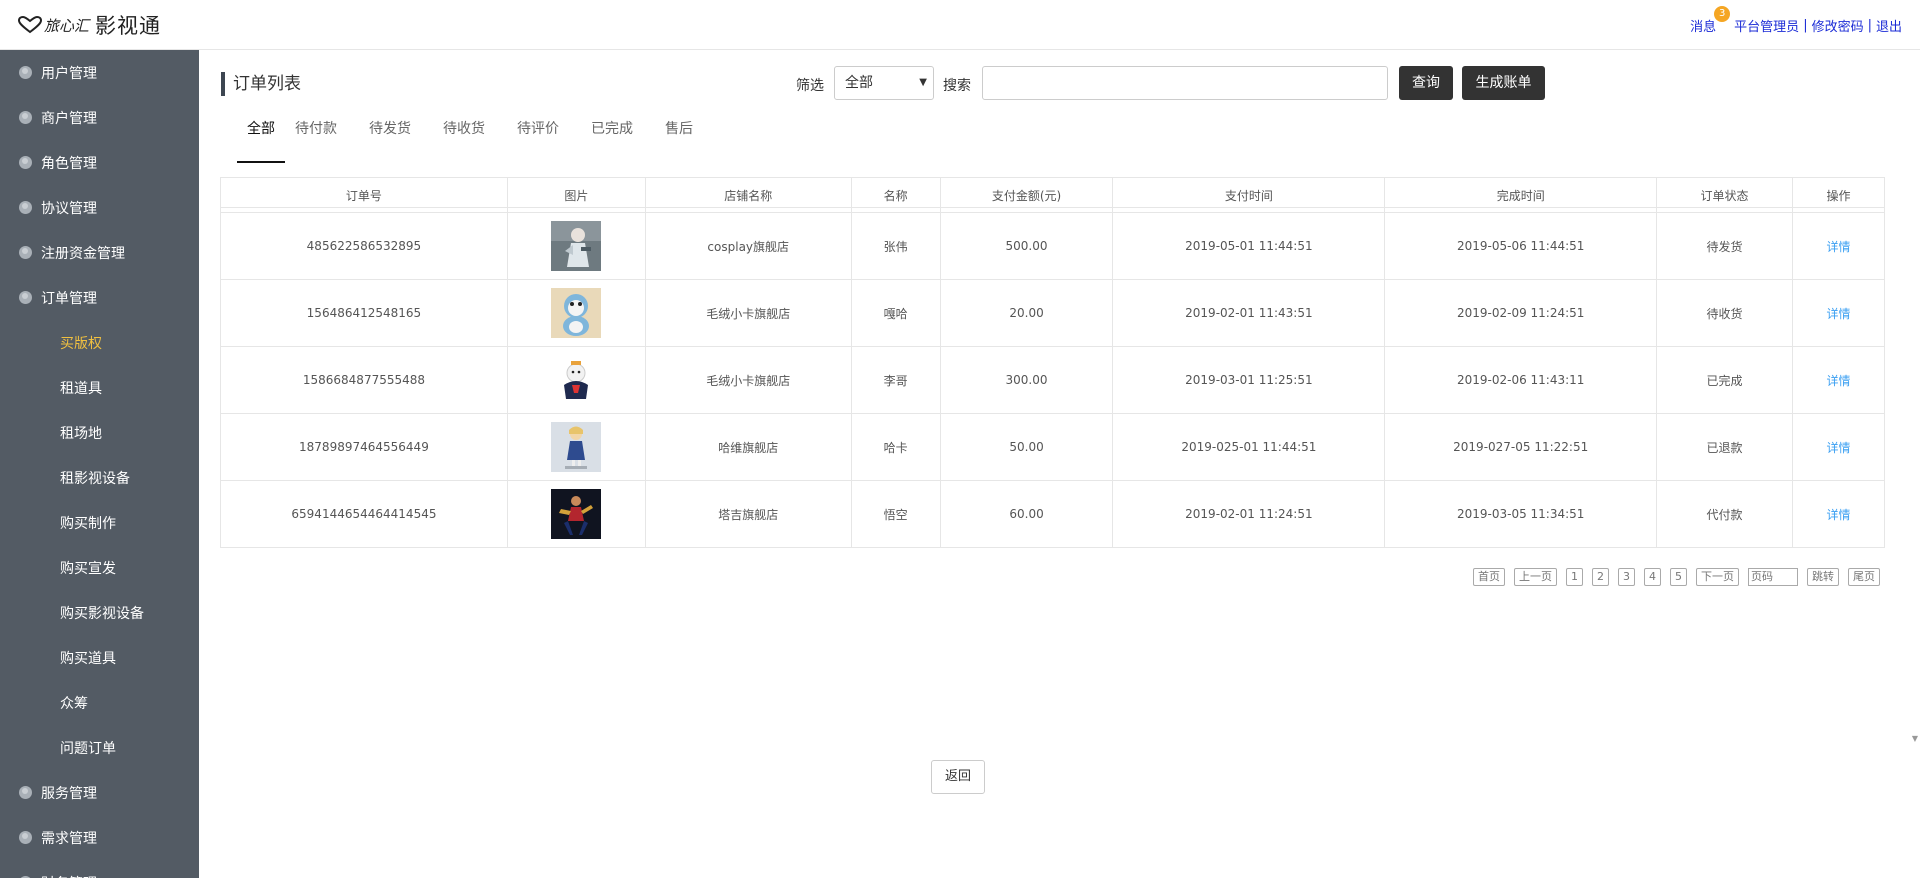 The image size is (1920, 878). I want to click on column-header: 店铺名称, so click(748, 195).